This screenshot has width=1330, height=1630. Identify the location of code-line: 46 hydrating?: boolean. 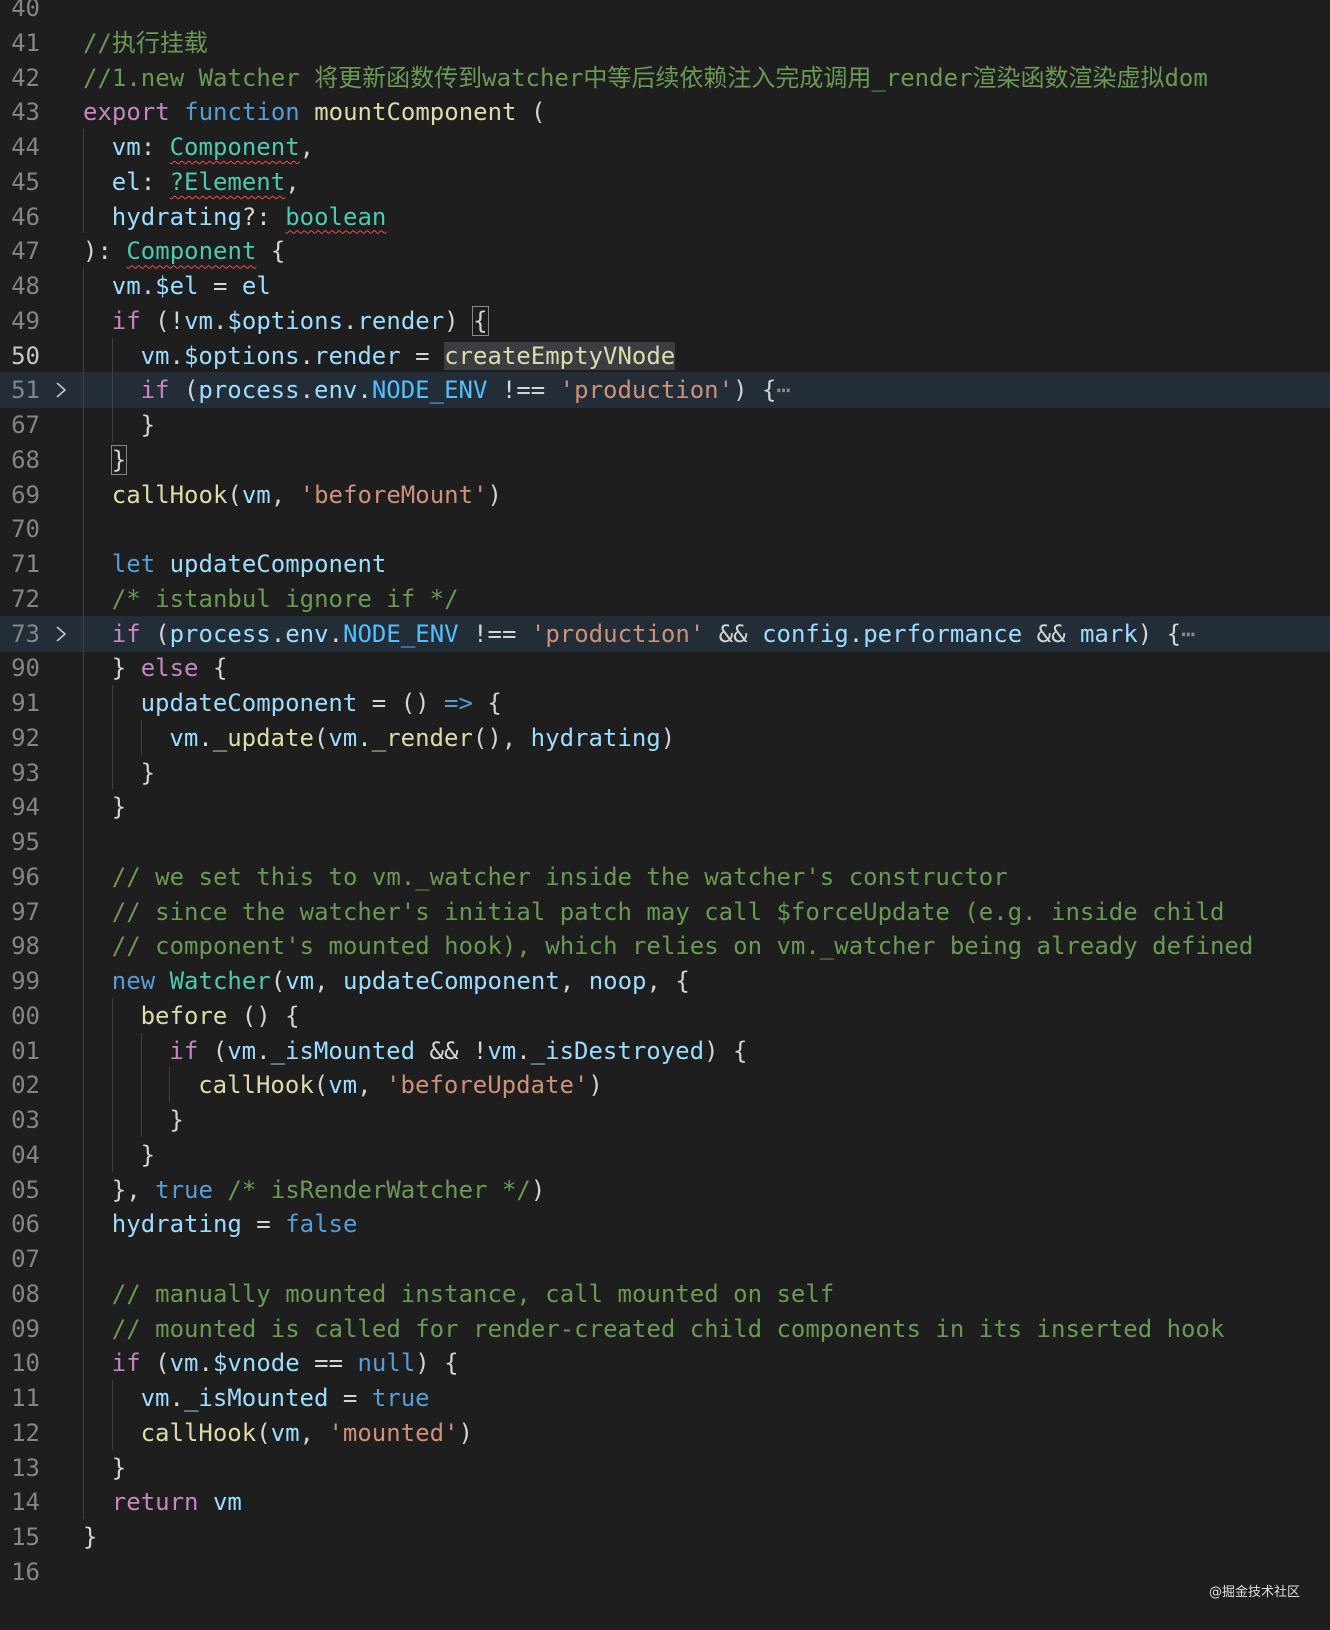
(665, 217).